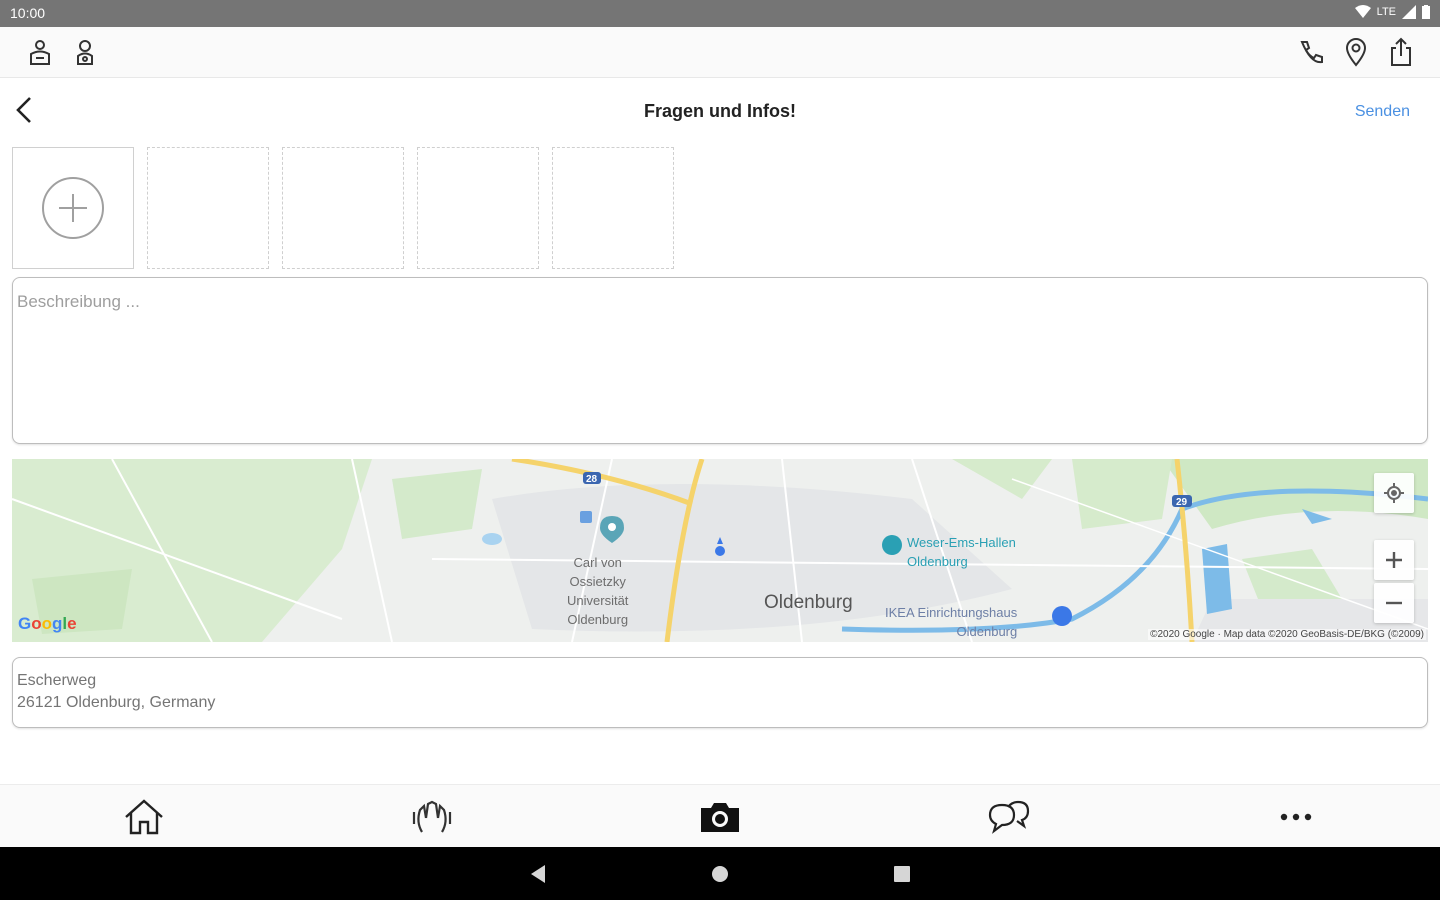 This screenshot has height=900, width=1440. What do you see at coordinates (1311, 52) in the screenshot?
I see `phone-icon` at bounding box center [1311, 52].